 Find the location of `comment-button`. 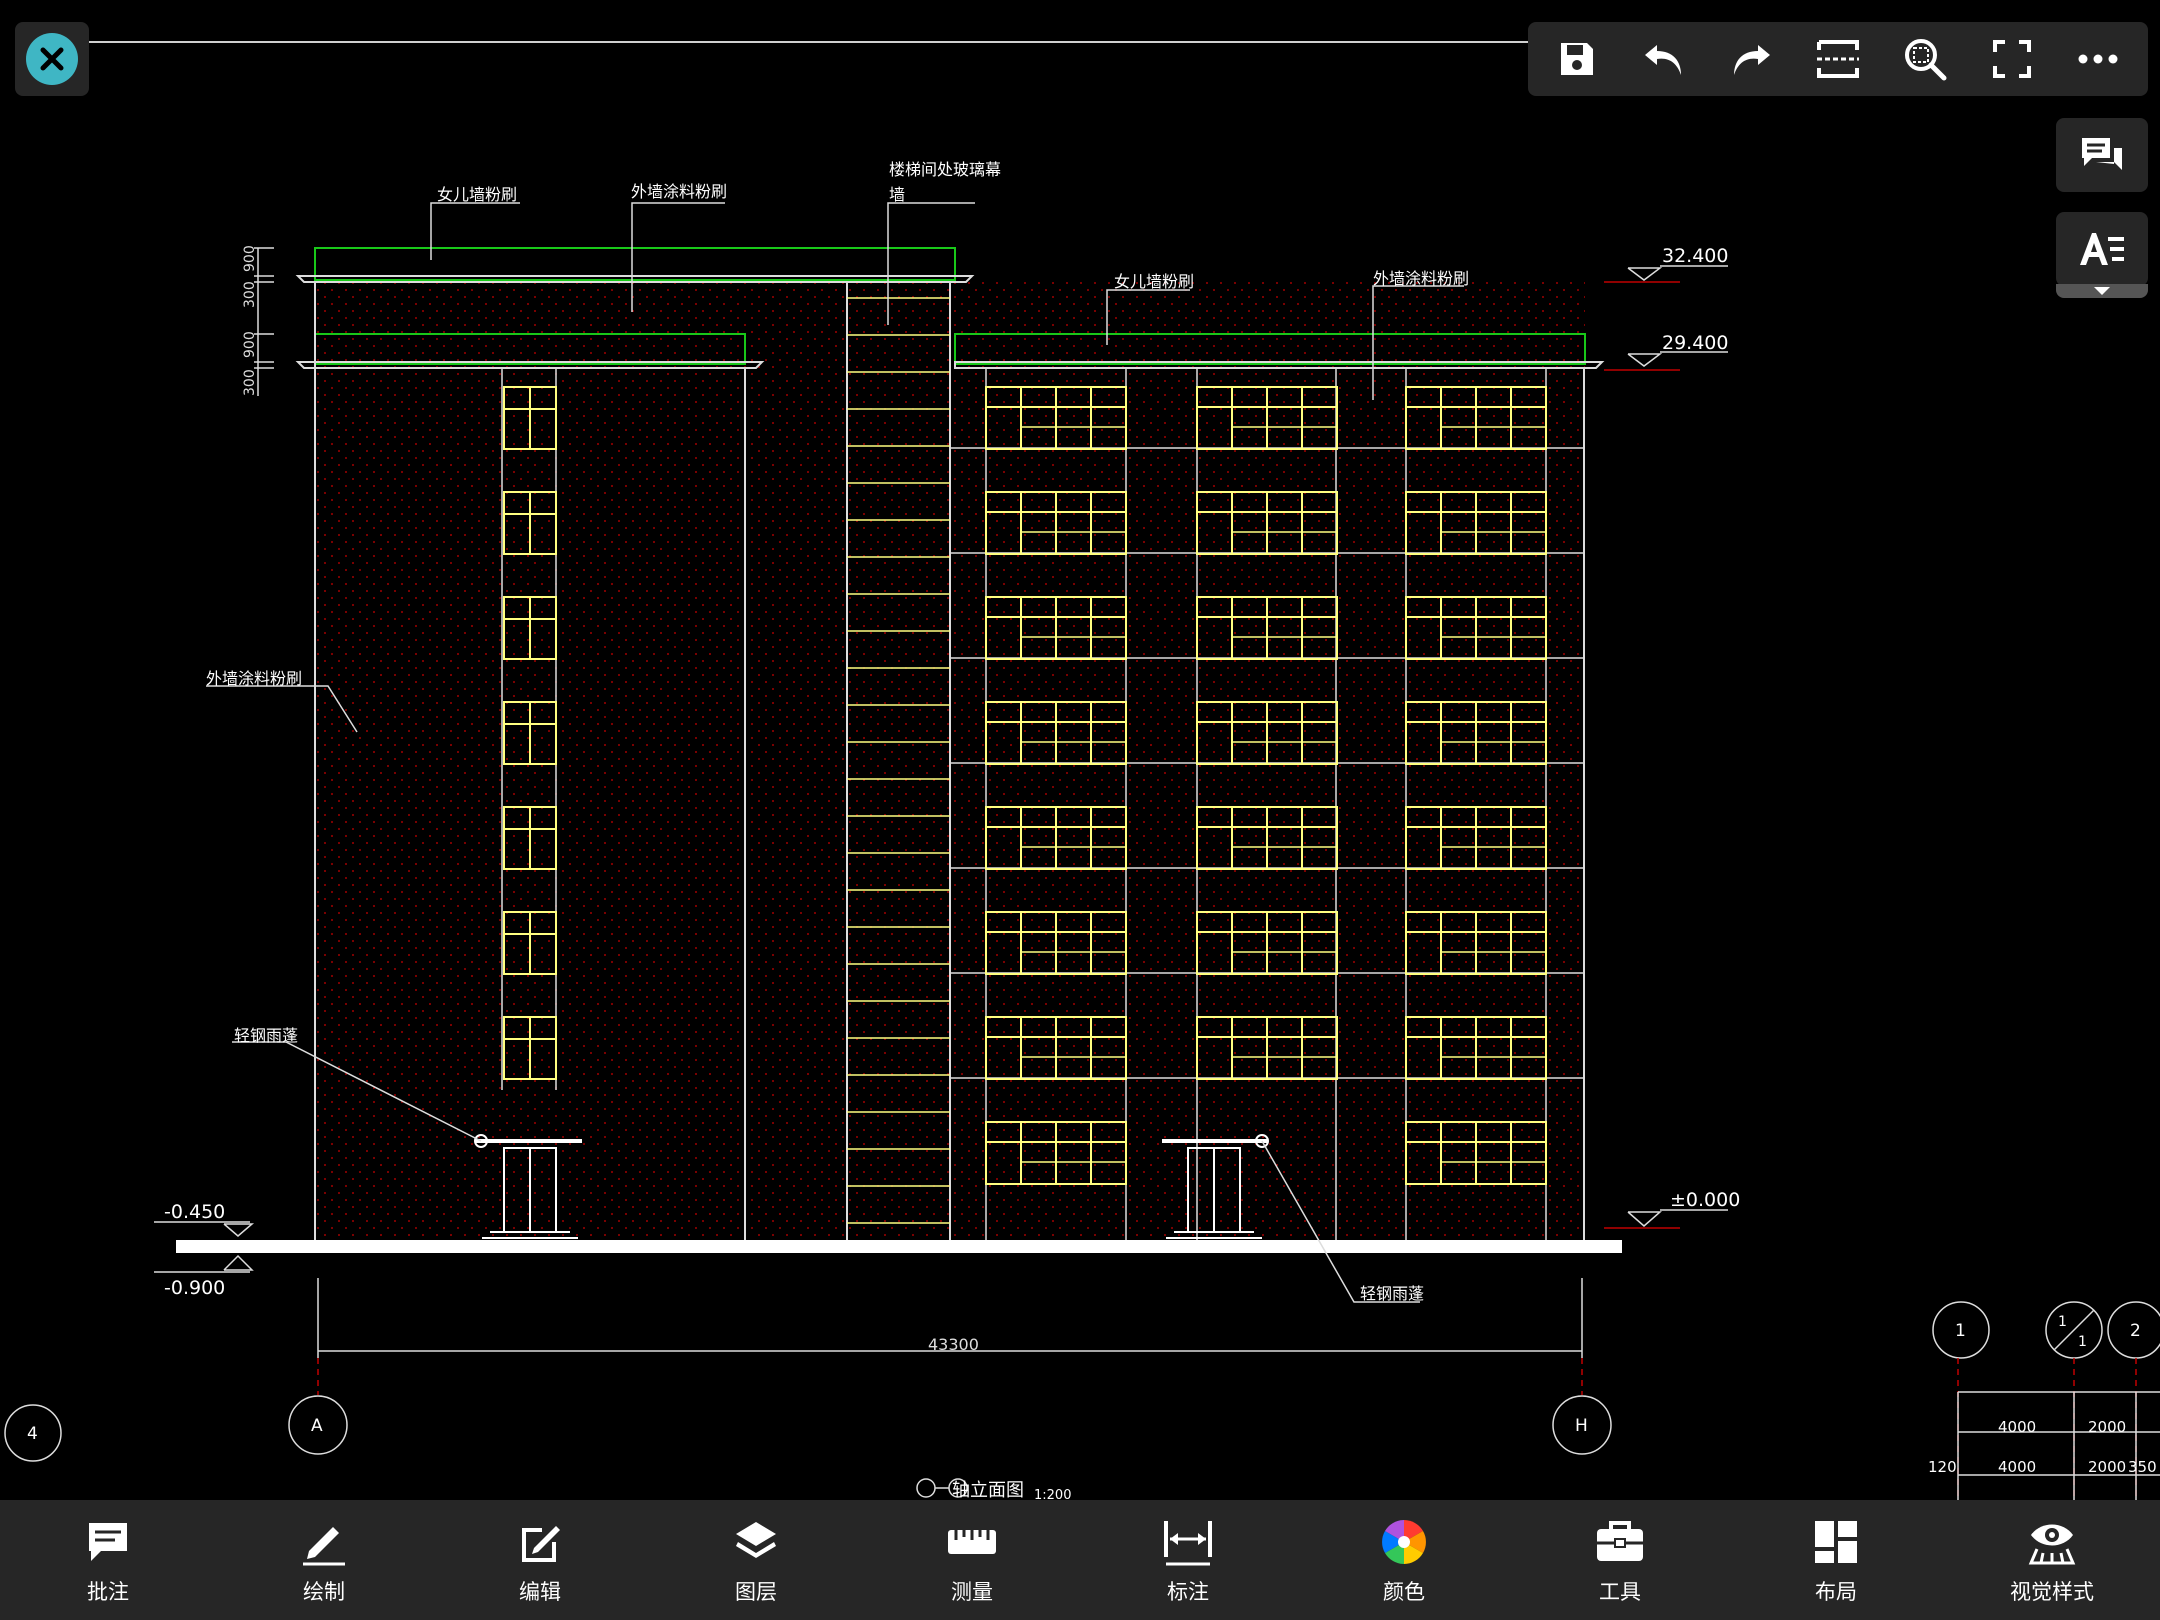

comment-button is located at coordinates (2102, 155).